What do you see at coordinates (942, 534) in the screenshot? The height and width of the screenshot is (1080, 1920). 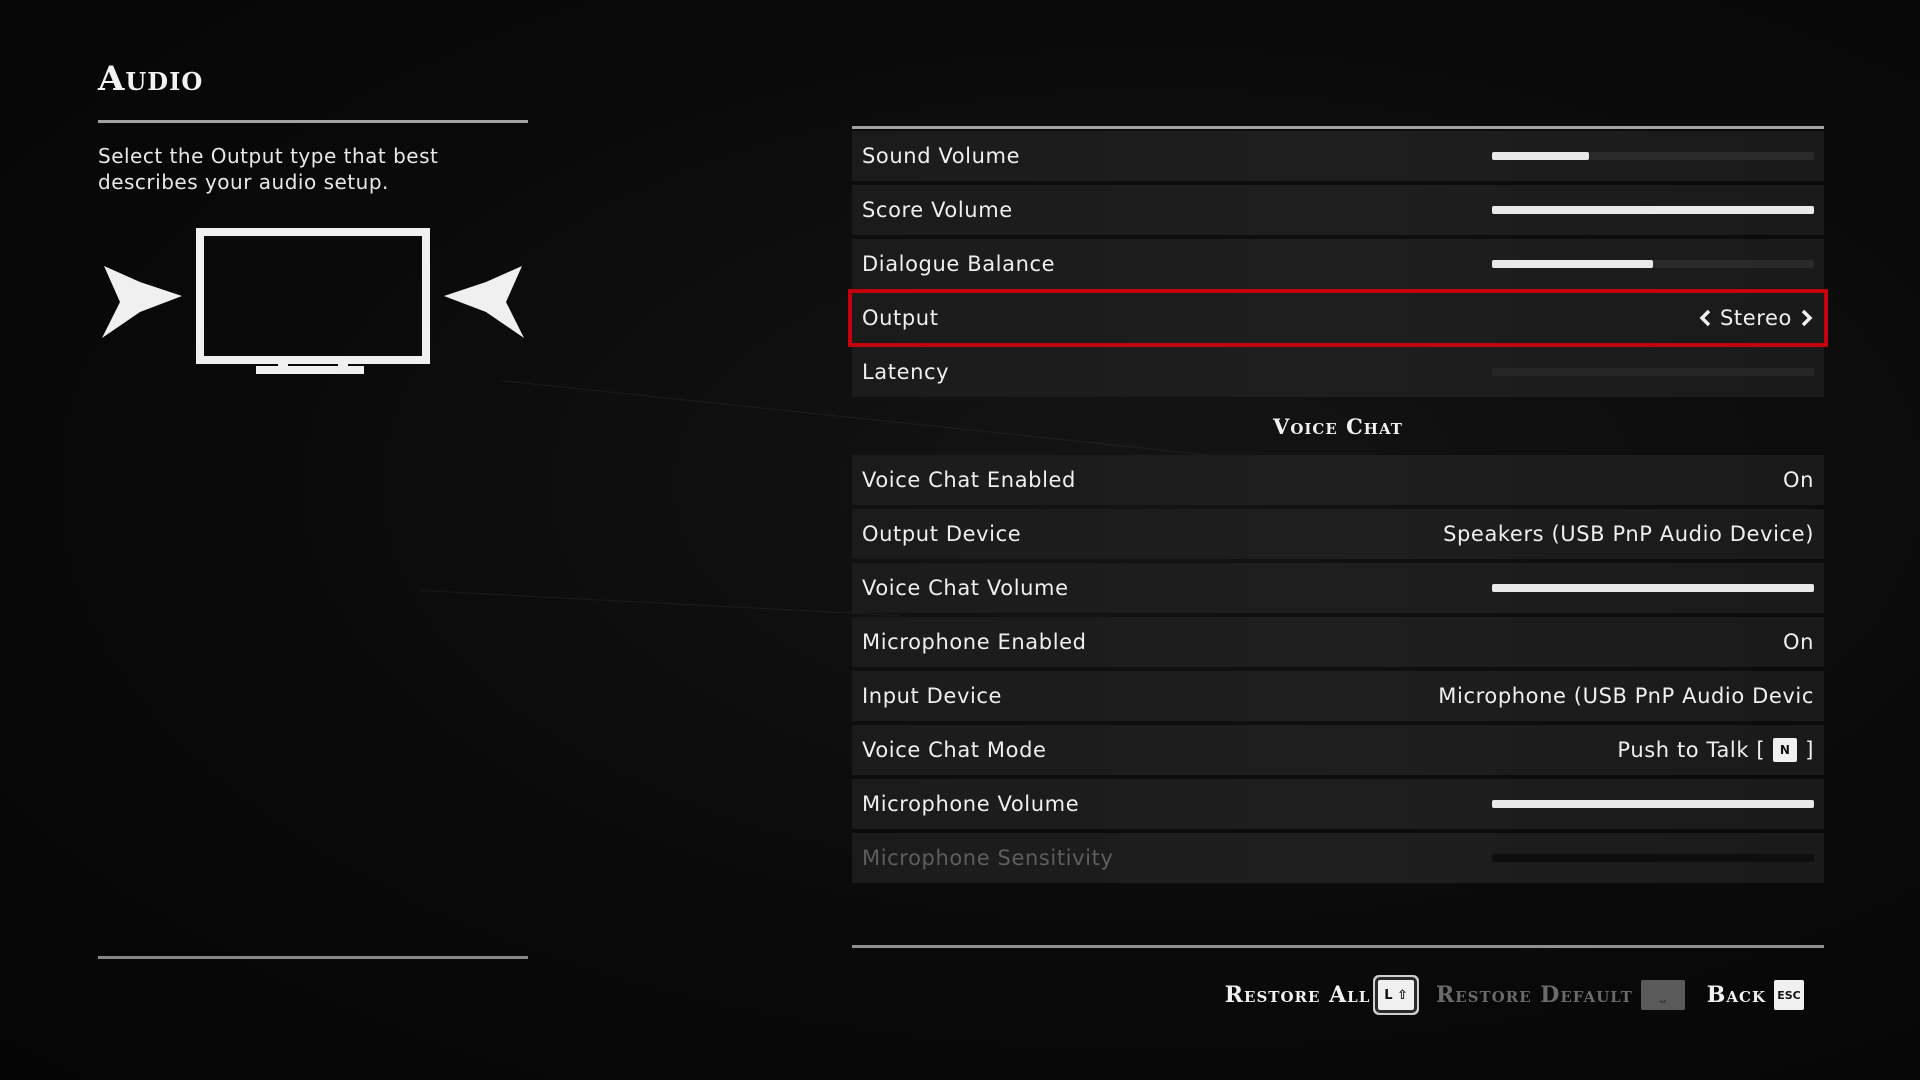 I see `setting-label: Output Device` at bounding box center [942, 534].